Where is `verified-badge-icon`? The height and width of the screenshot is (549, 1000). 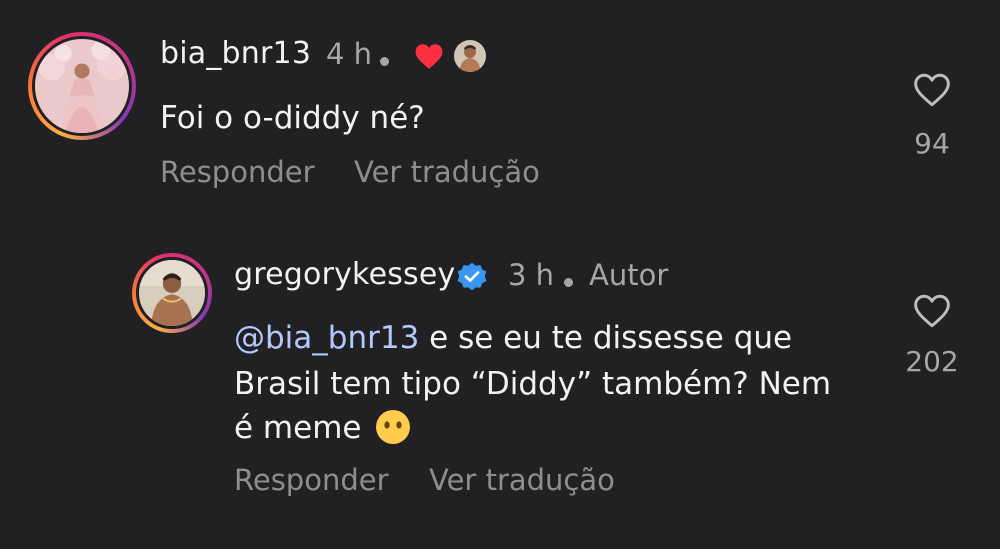 verified-badge-icon is located at coordinates (472, 276).